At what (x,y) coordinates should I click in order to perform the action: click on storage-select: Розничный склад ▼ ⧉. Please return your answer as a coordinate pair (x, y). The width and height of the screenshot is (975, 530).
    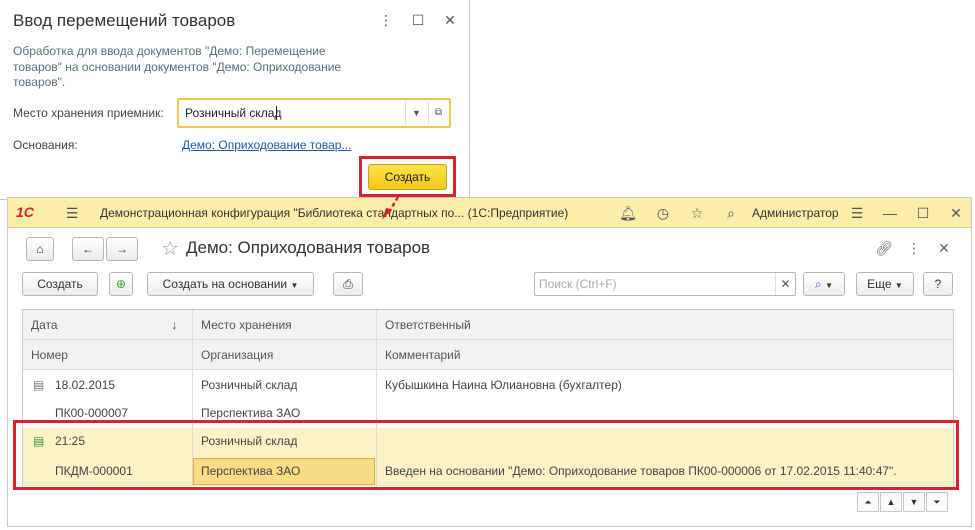
    Looking at the image, I should click on (314, 113).